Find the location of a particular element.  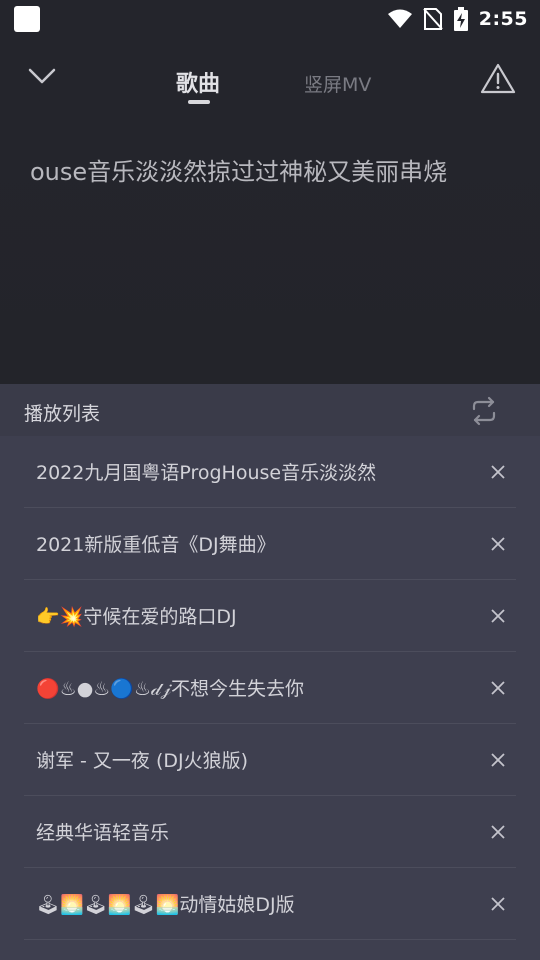

playlist-item-label: 👉💥守候在爱的路口DJ is located at coordinates (136, 617).